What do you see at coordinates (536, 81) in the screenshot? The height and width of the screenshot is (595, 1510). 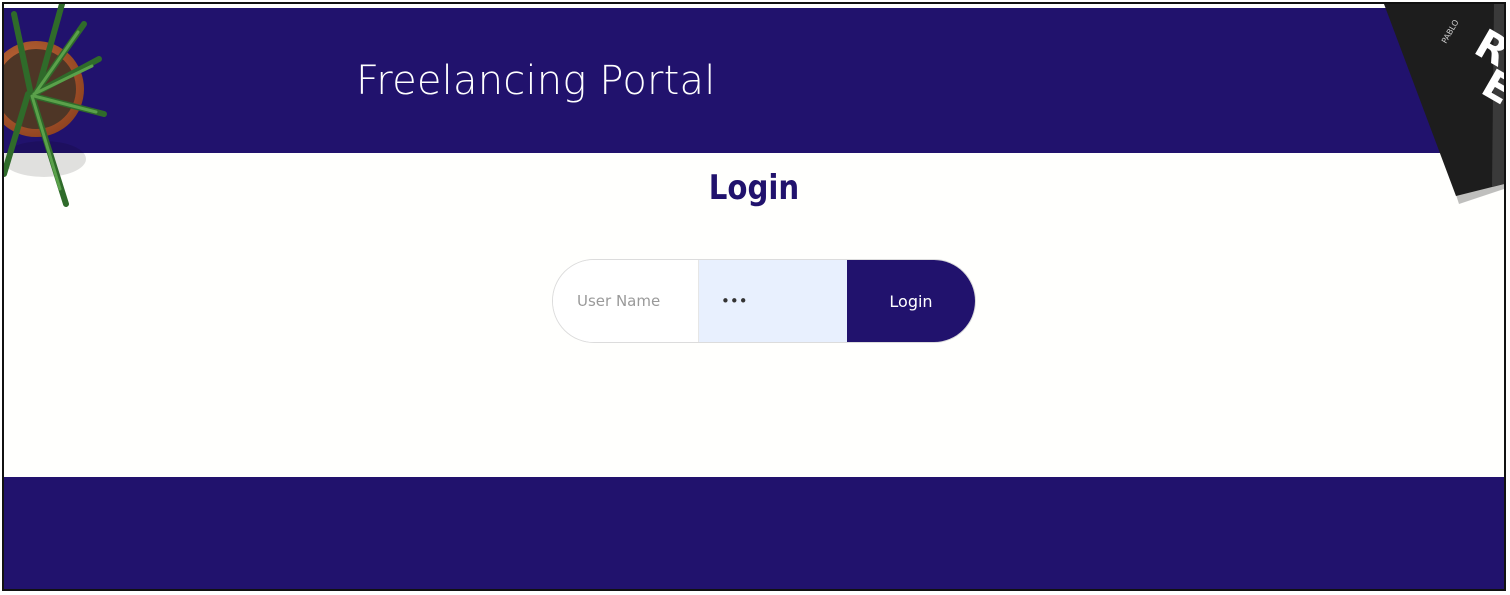 I see `site-title: Freelancing Portal` at bounding box center [536, 81].